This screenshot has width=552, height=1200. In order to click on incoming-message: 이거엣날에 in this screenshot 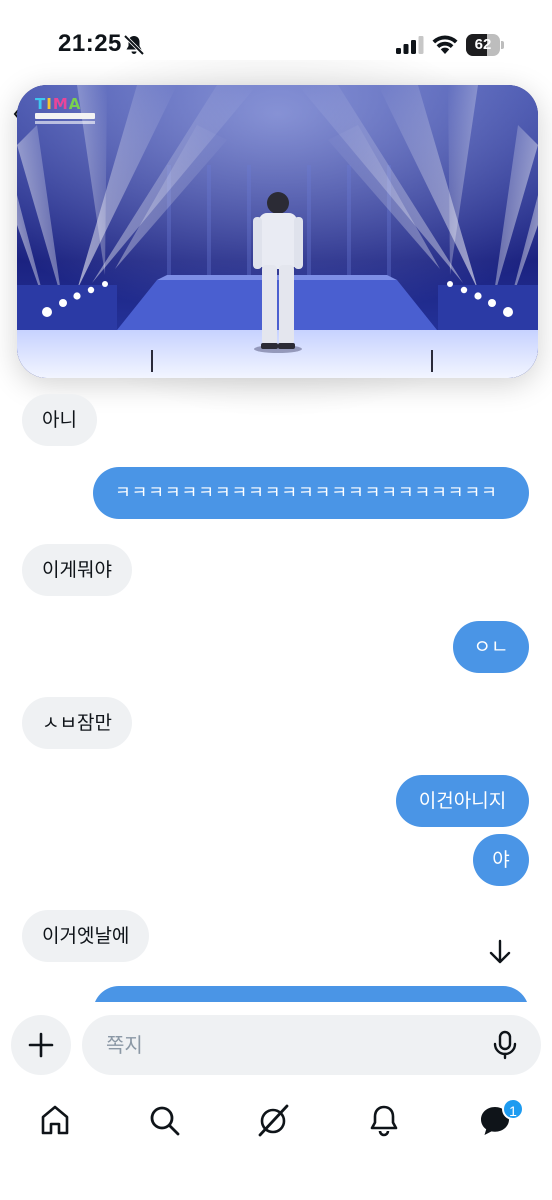, I will do `click(86, 936)`.